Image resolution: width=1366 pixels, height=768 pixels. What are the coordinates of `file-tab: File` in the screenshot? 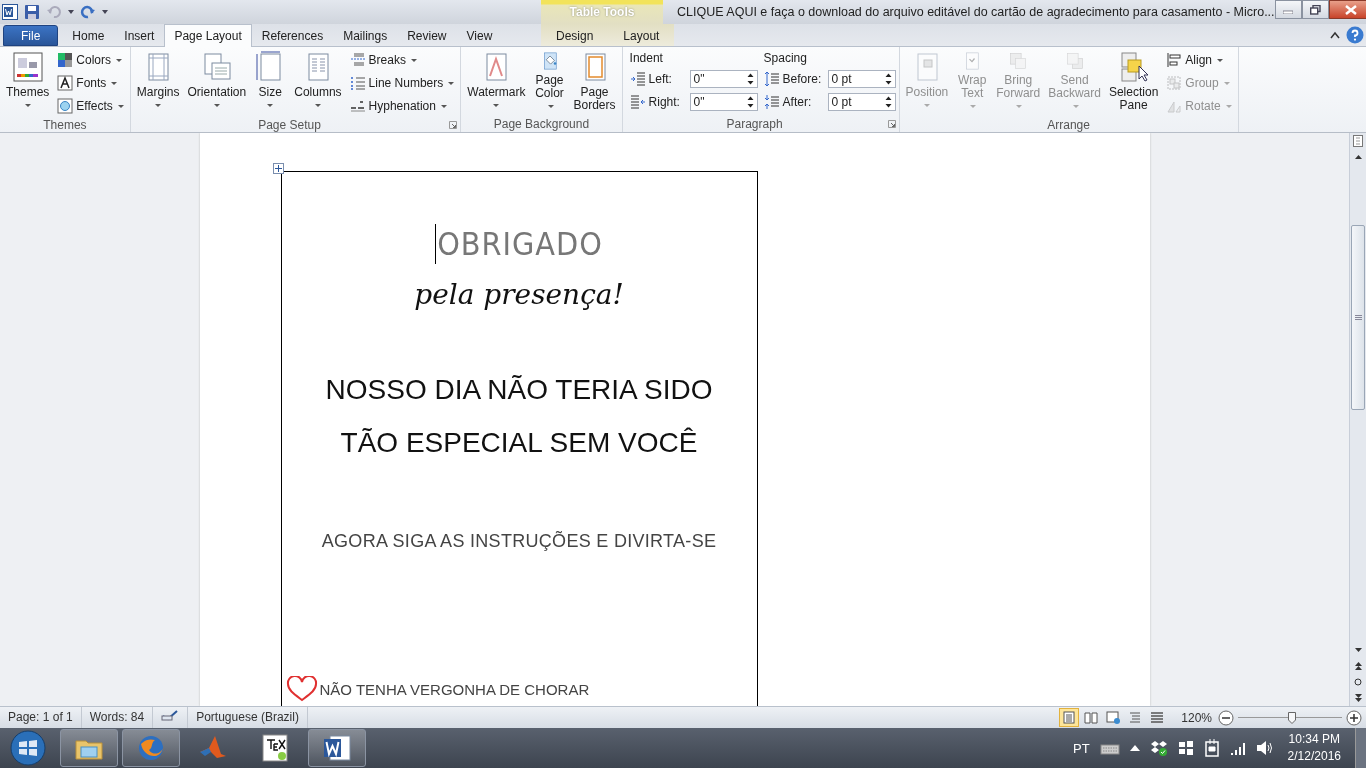 It's located at (31, 35).